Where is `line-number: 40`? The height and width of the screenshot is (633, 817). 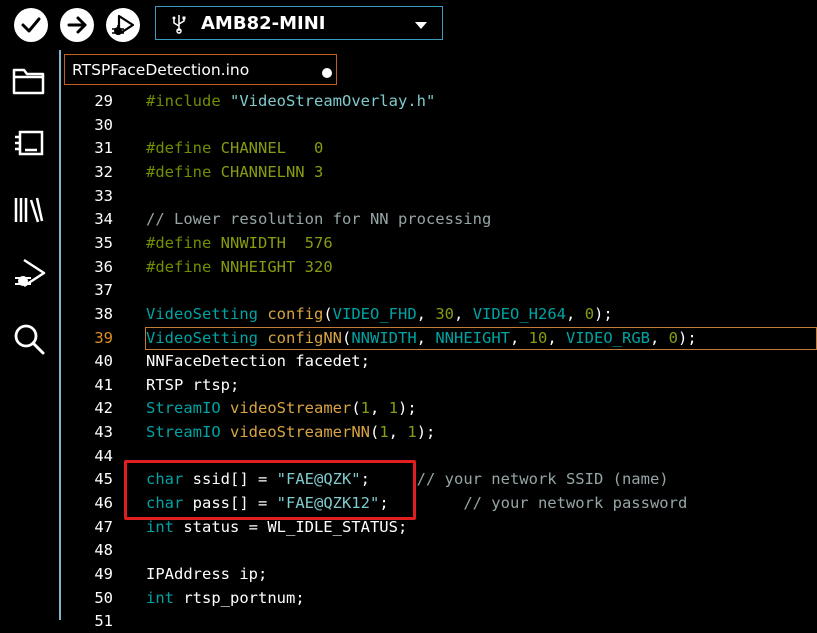
line-number: 40 is located at coordinates (103, 361).